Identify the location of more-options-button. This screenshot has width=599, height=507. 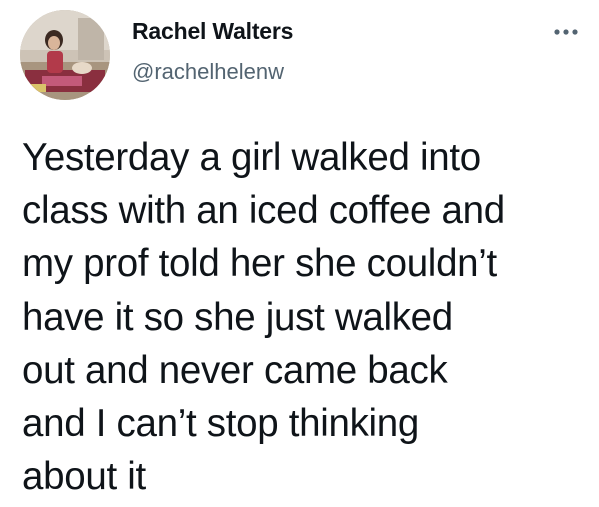
(568, 32).